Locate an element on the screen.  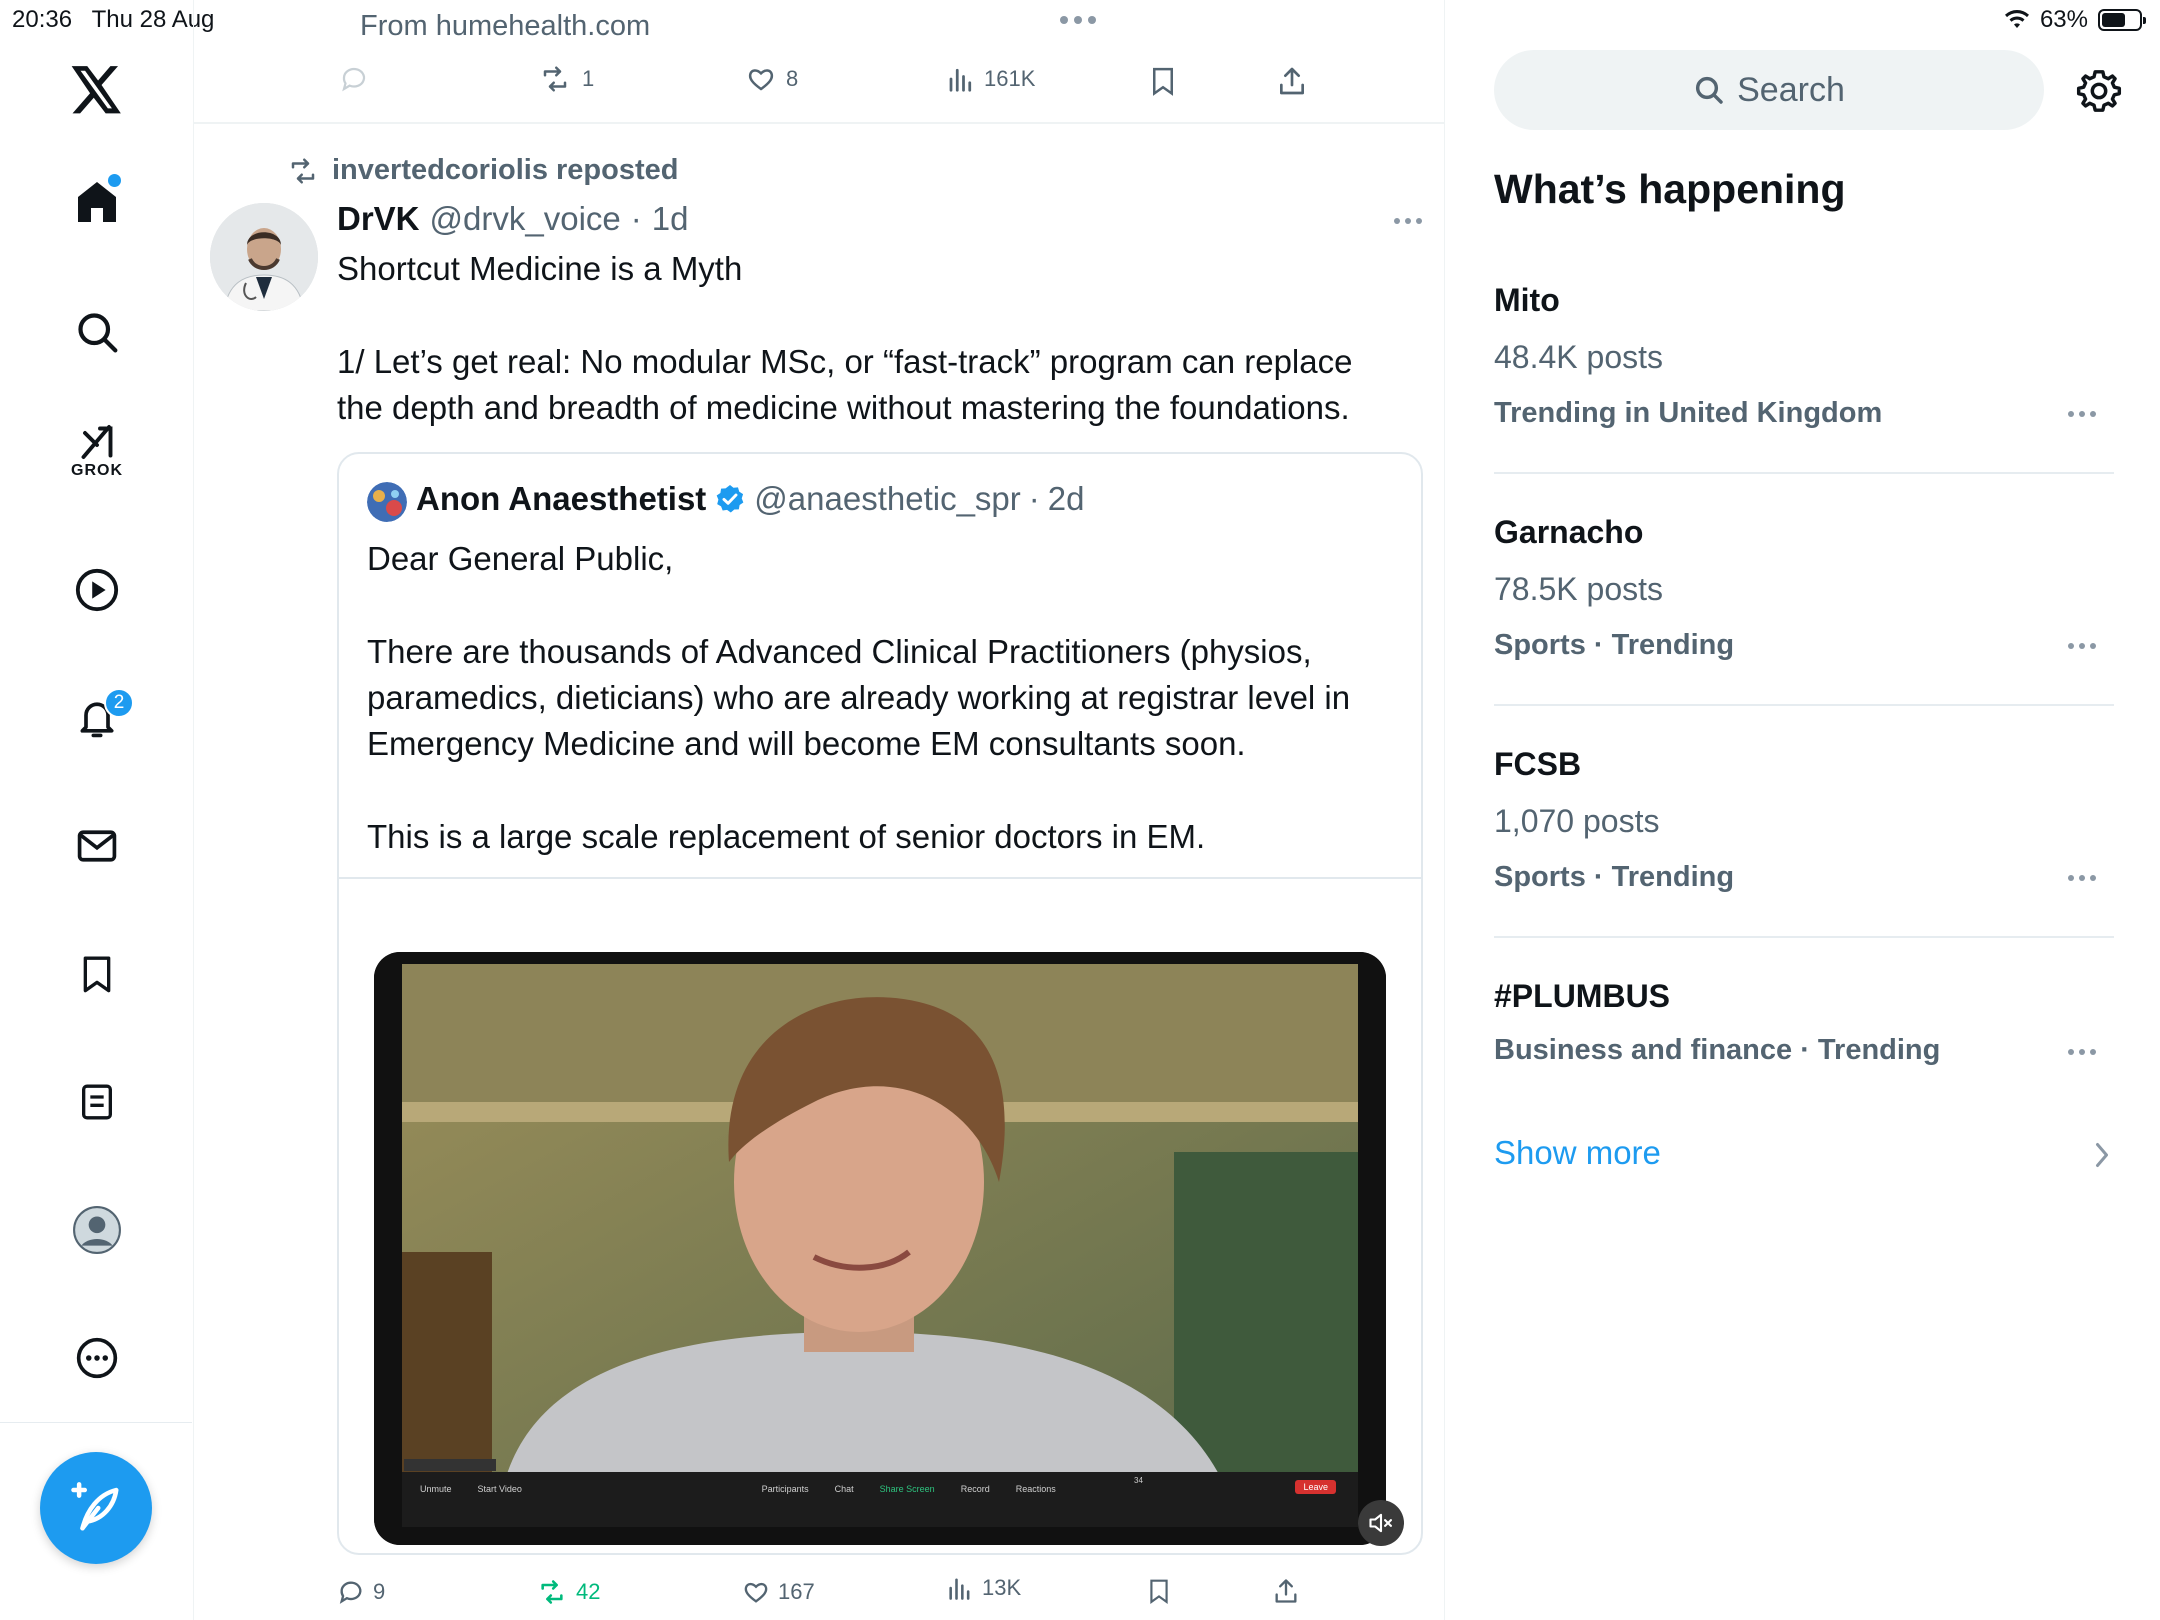
trend-1-more-icon is located at coordinates (2082, 414).